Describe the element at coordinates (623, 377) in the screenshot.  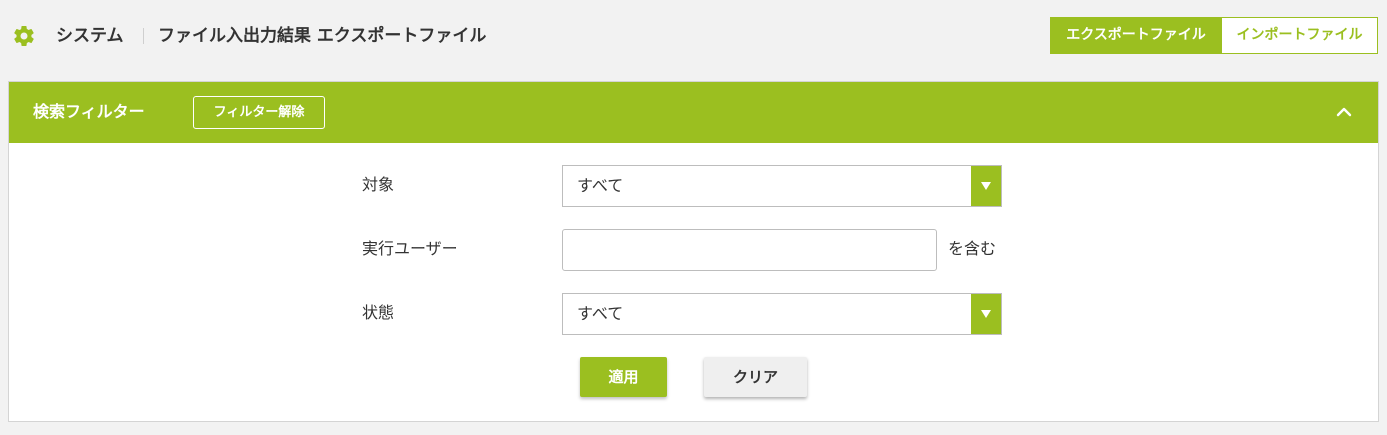
I see `apply-button: 適用` at that location.